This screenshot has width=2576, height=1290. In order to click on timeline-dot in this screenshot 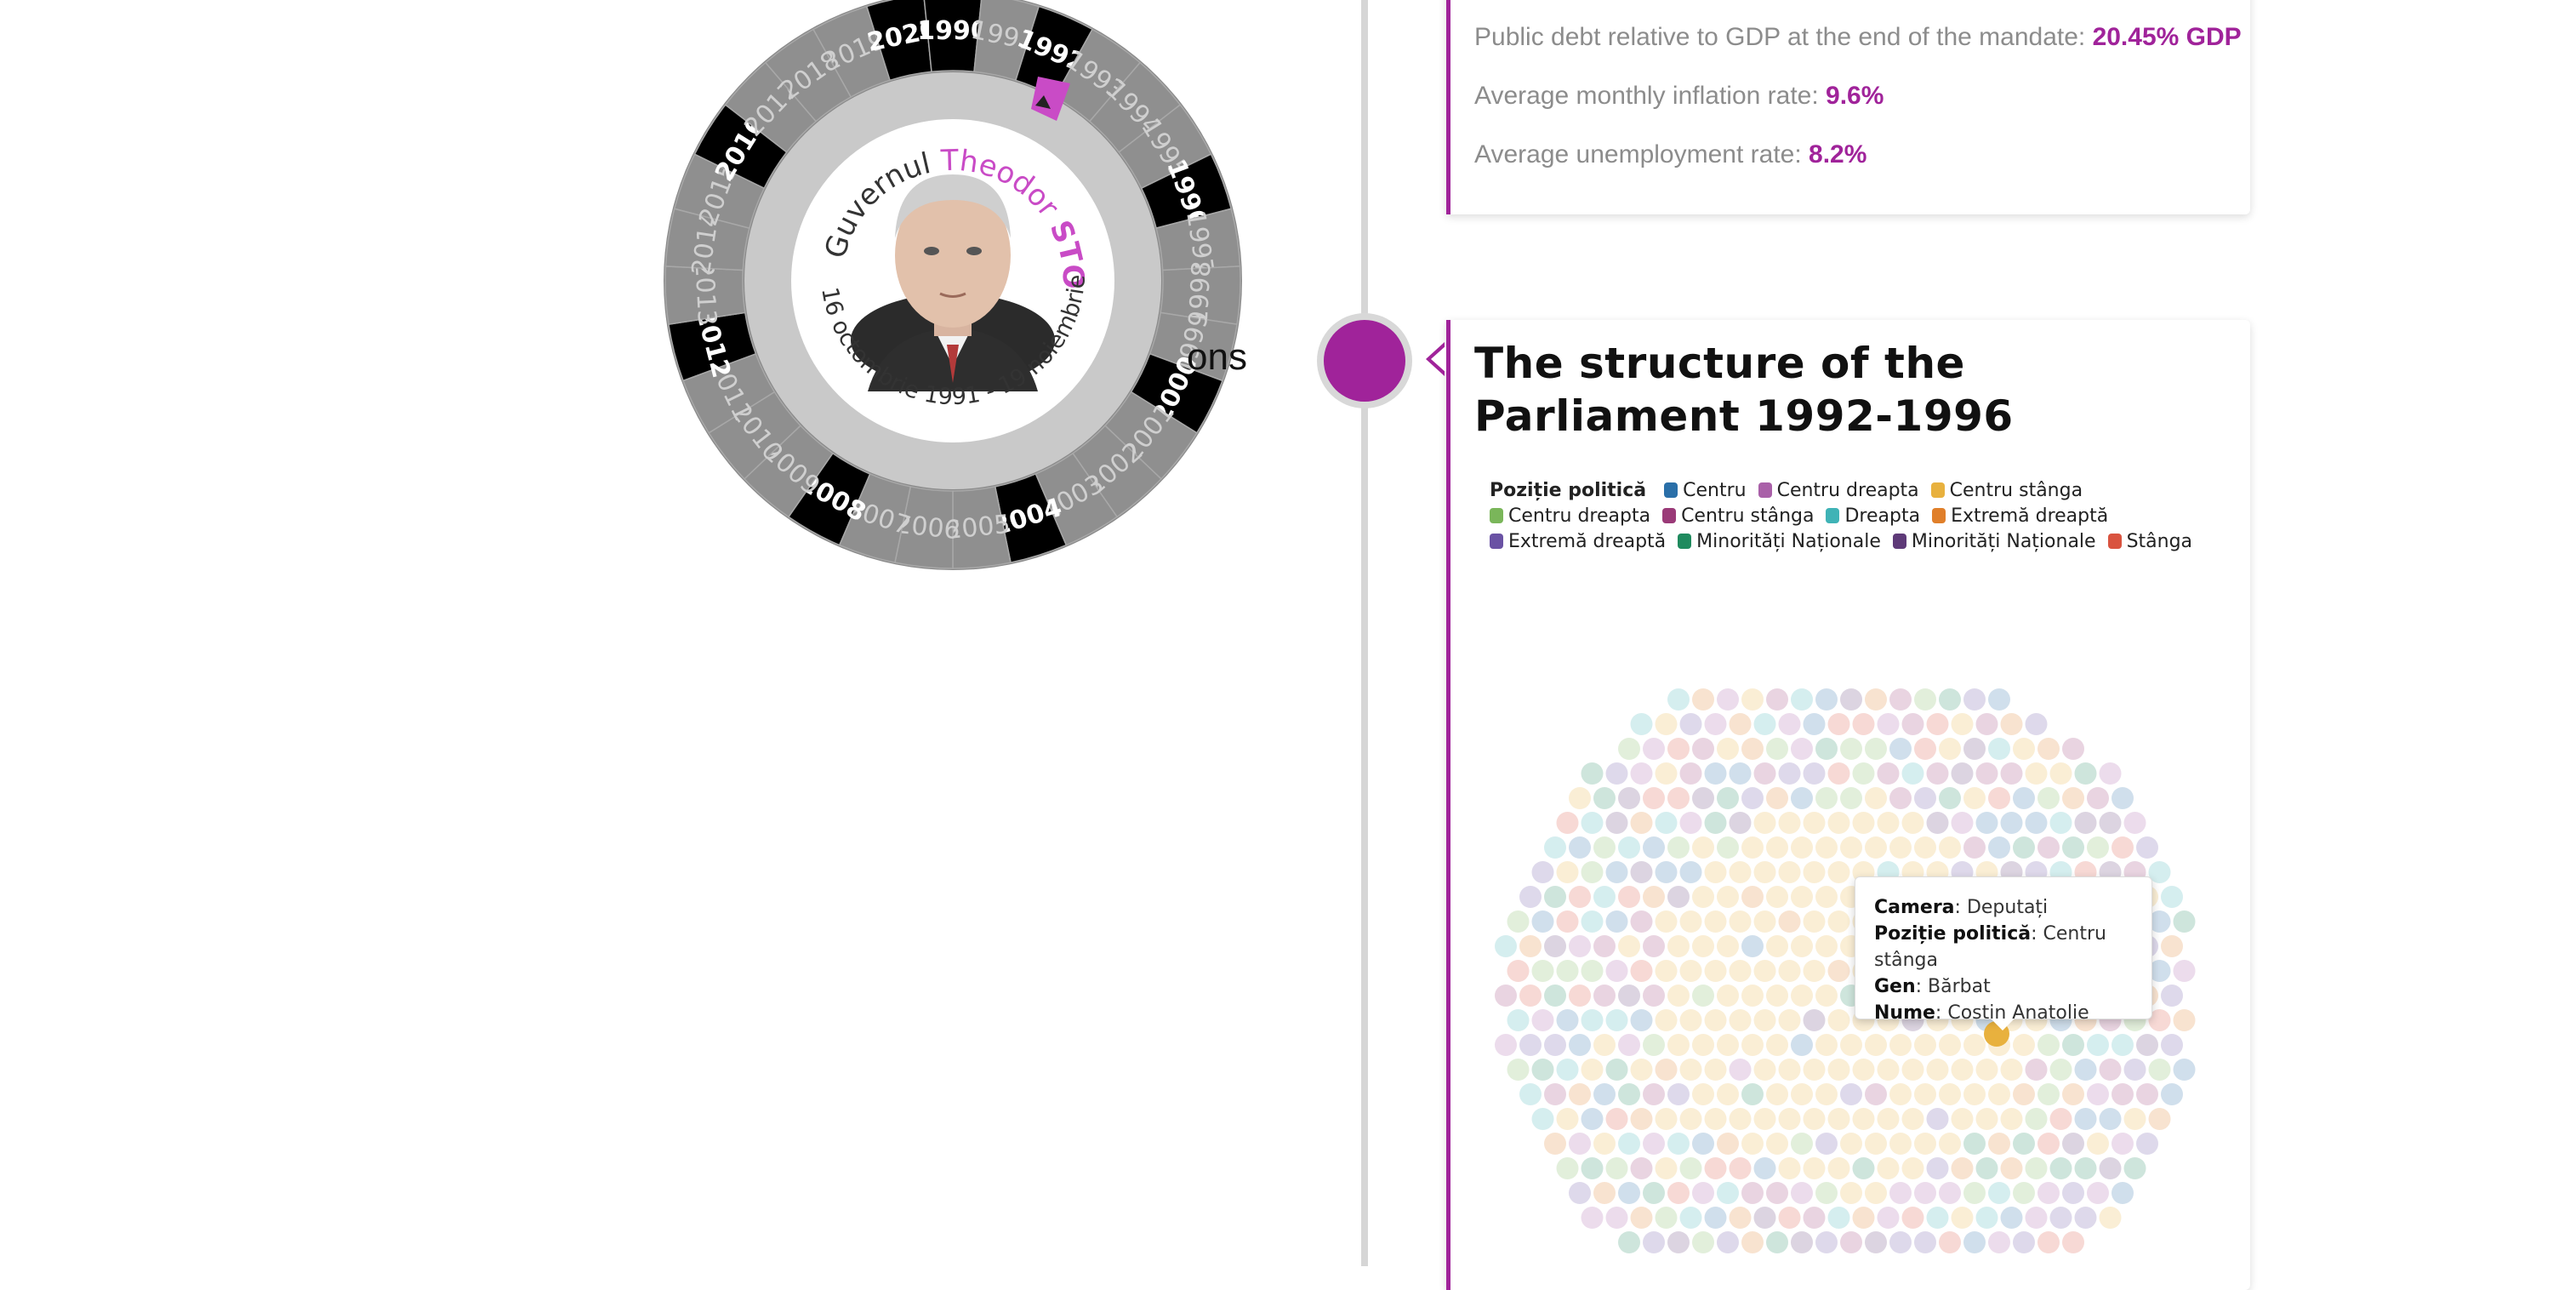, I will do `click(1364, 361)`.